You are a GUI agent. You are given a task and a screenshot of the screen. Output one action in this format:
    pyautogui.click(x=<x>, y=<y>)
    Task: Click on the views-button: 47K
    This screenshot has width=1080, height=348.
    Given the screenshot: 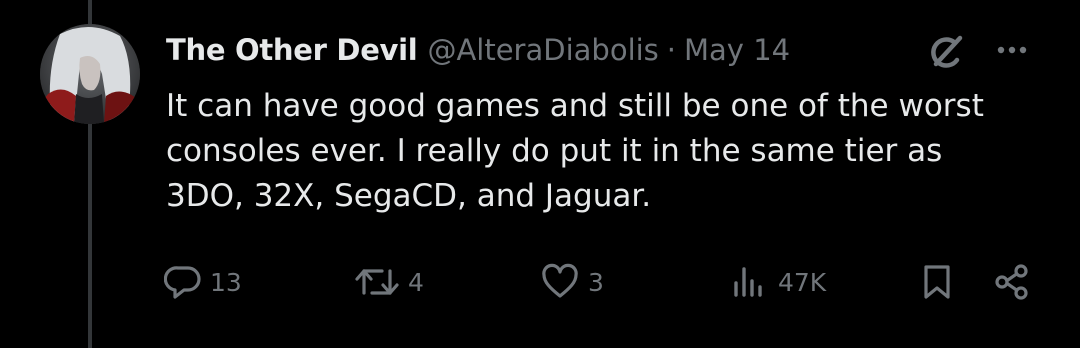 What is the action you would take?
    pyautogui.click(x=778, y=282)
    